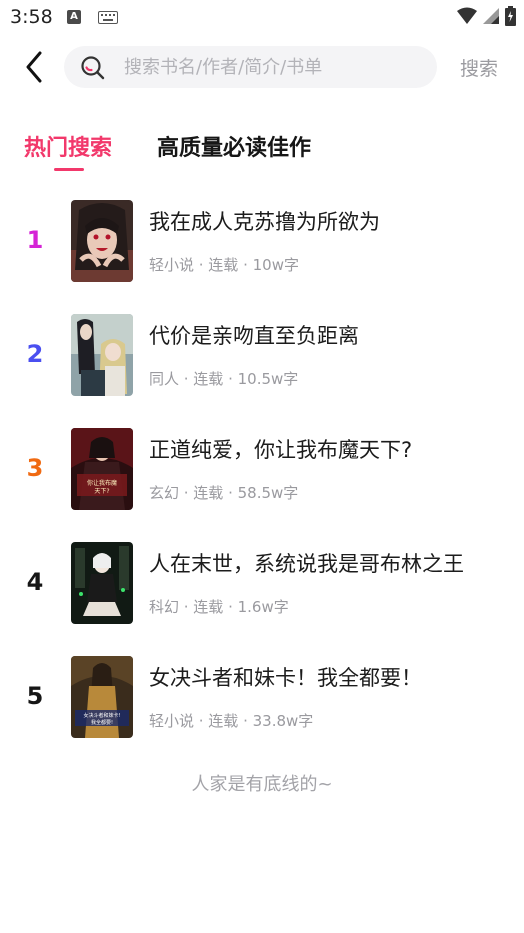  Describe the element at coordinates (224, 493) in the screenshot. I see `book-meta: 玄幻 · 连载 · 58.5w字` at that location.